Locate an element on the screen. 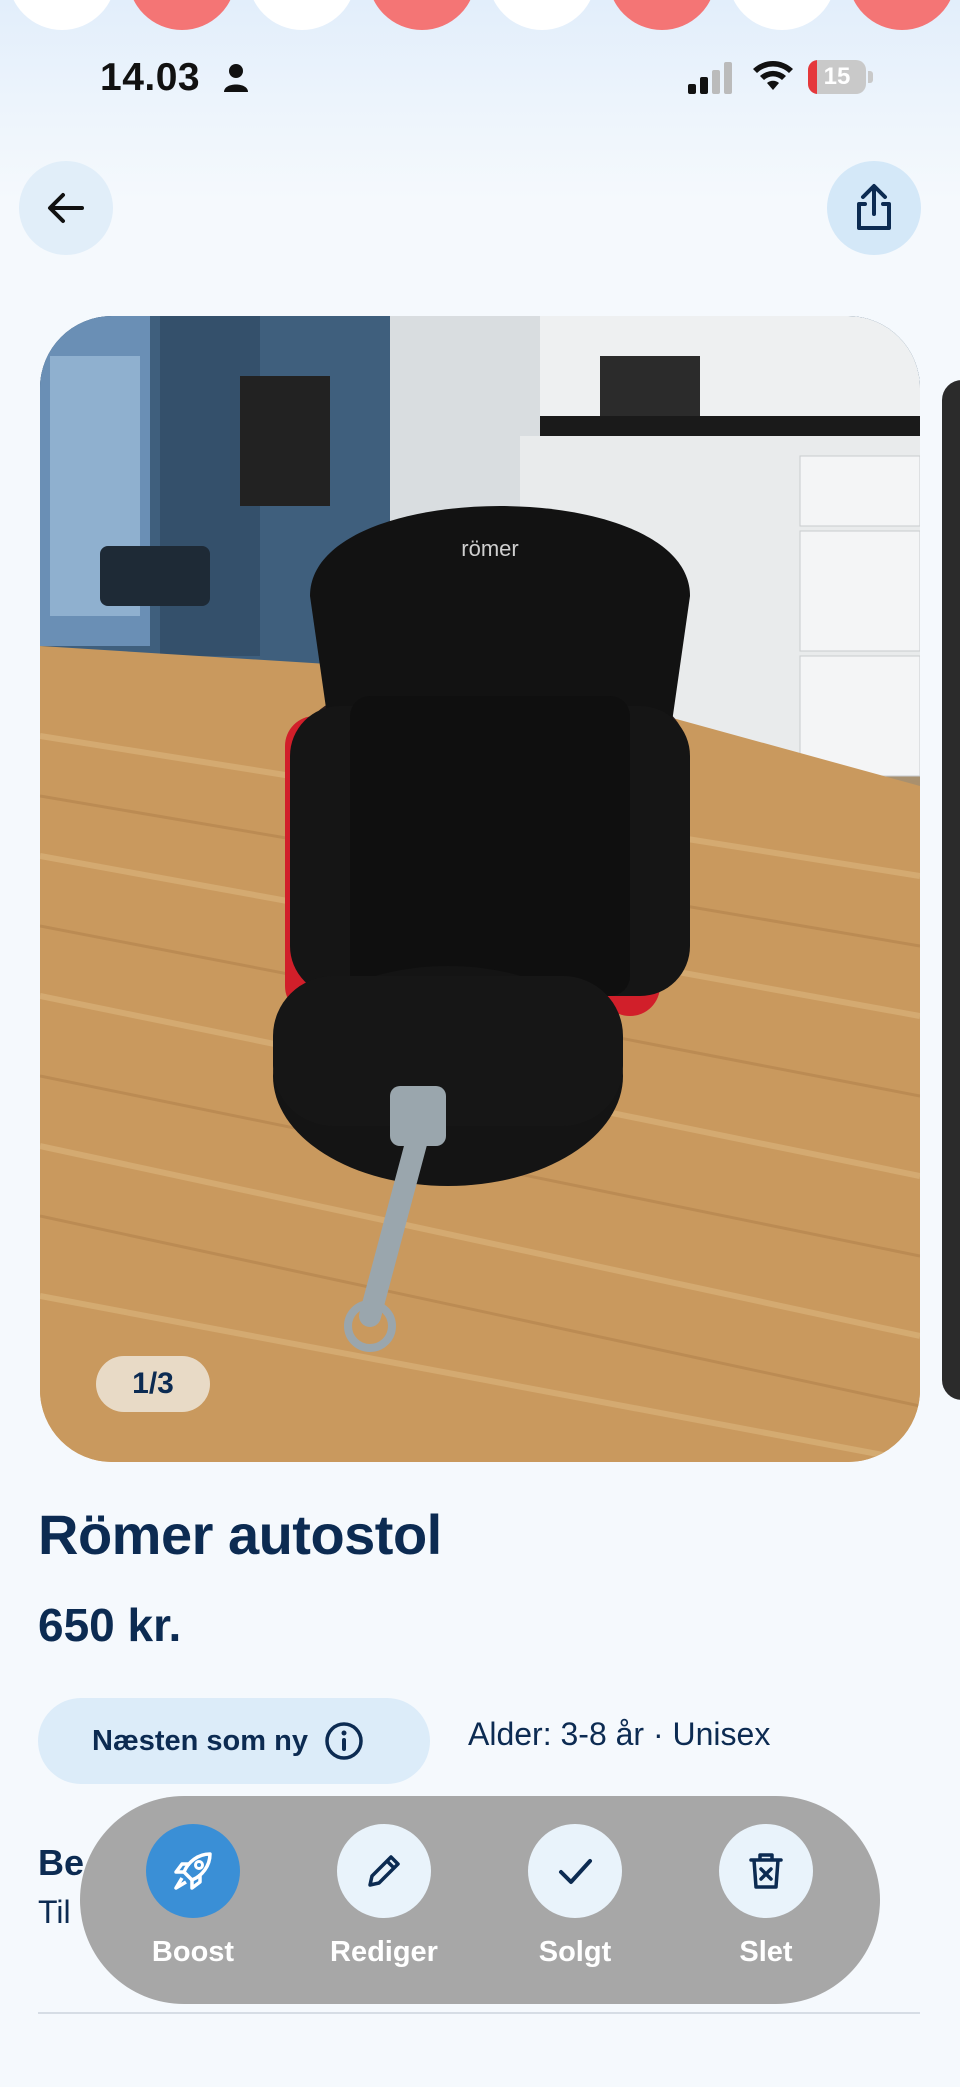 The height and width of the screenshot is (2087, 960). description-heading: Be is located at coordinates (61, 1862).